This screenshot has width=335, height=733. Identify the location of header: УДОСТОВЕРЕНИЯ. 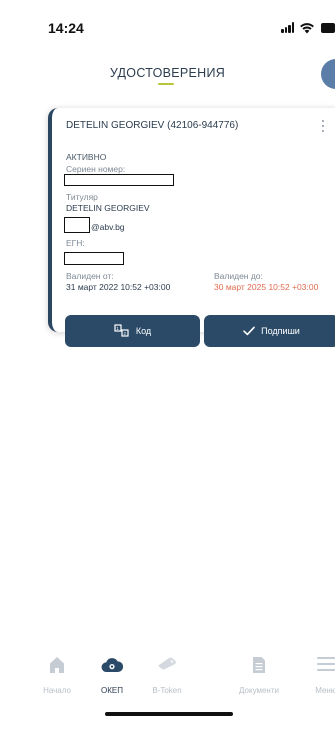
(167, 75).